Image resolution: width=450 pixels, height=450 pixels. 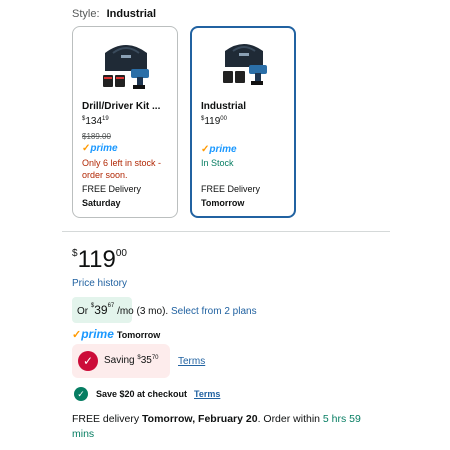 What do you see at coordinates (95, 121) in the screenshot?
I see `option-price: $13419` at bounding box center [95, 121].